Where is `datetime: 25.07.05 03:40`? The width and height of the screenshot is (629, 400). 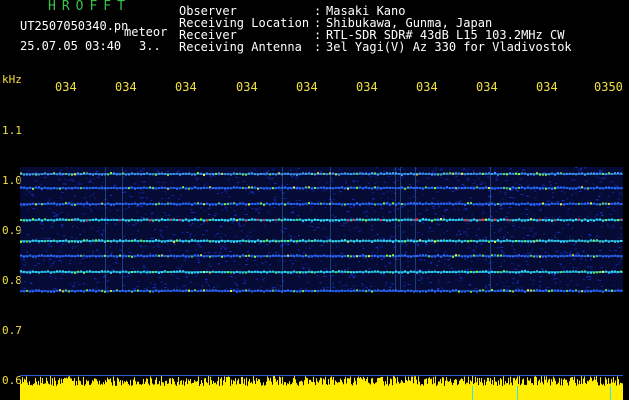 datetime: 25.07.05 03:40 is located at coordinates (71, 46).